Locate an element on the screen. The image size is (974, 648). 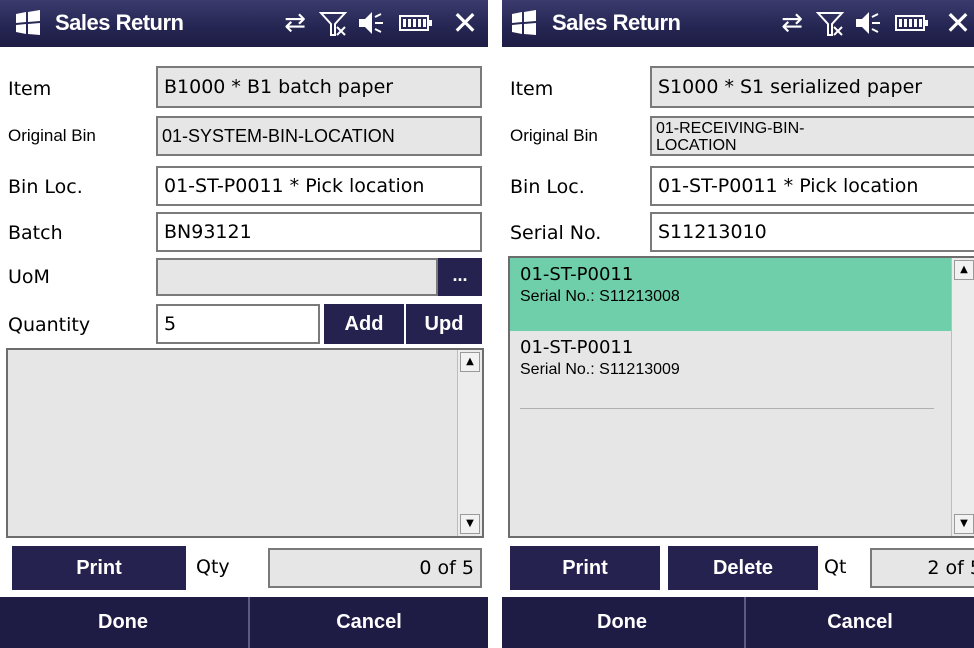
original-bin-line2: LOCATION is located at coordinates (696, 145).